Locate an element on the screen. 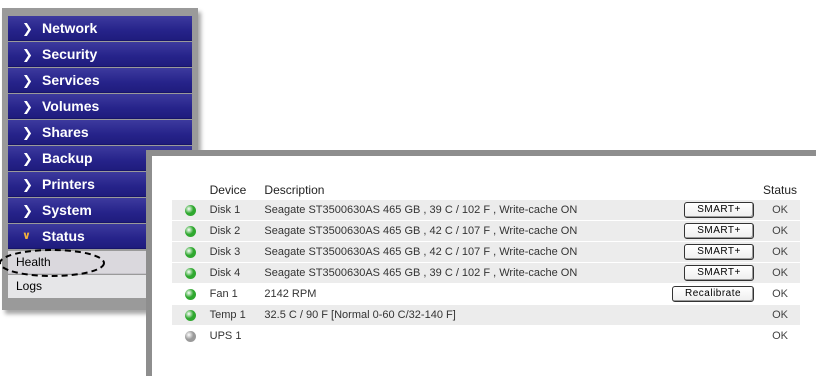 The width and height of the screenshot is (816, 376). sidebar-item-services: ❯ Services is located at coordinates (100, 80).